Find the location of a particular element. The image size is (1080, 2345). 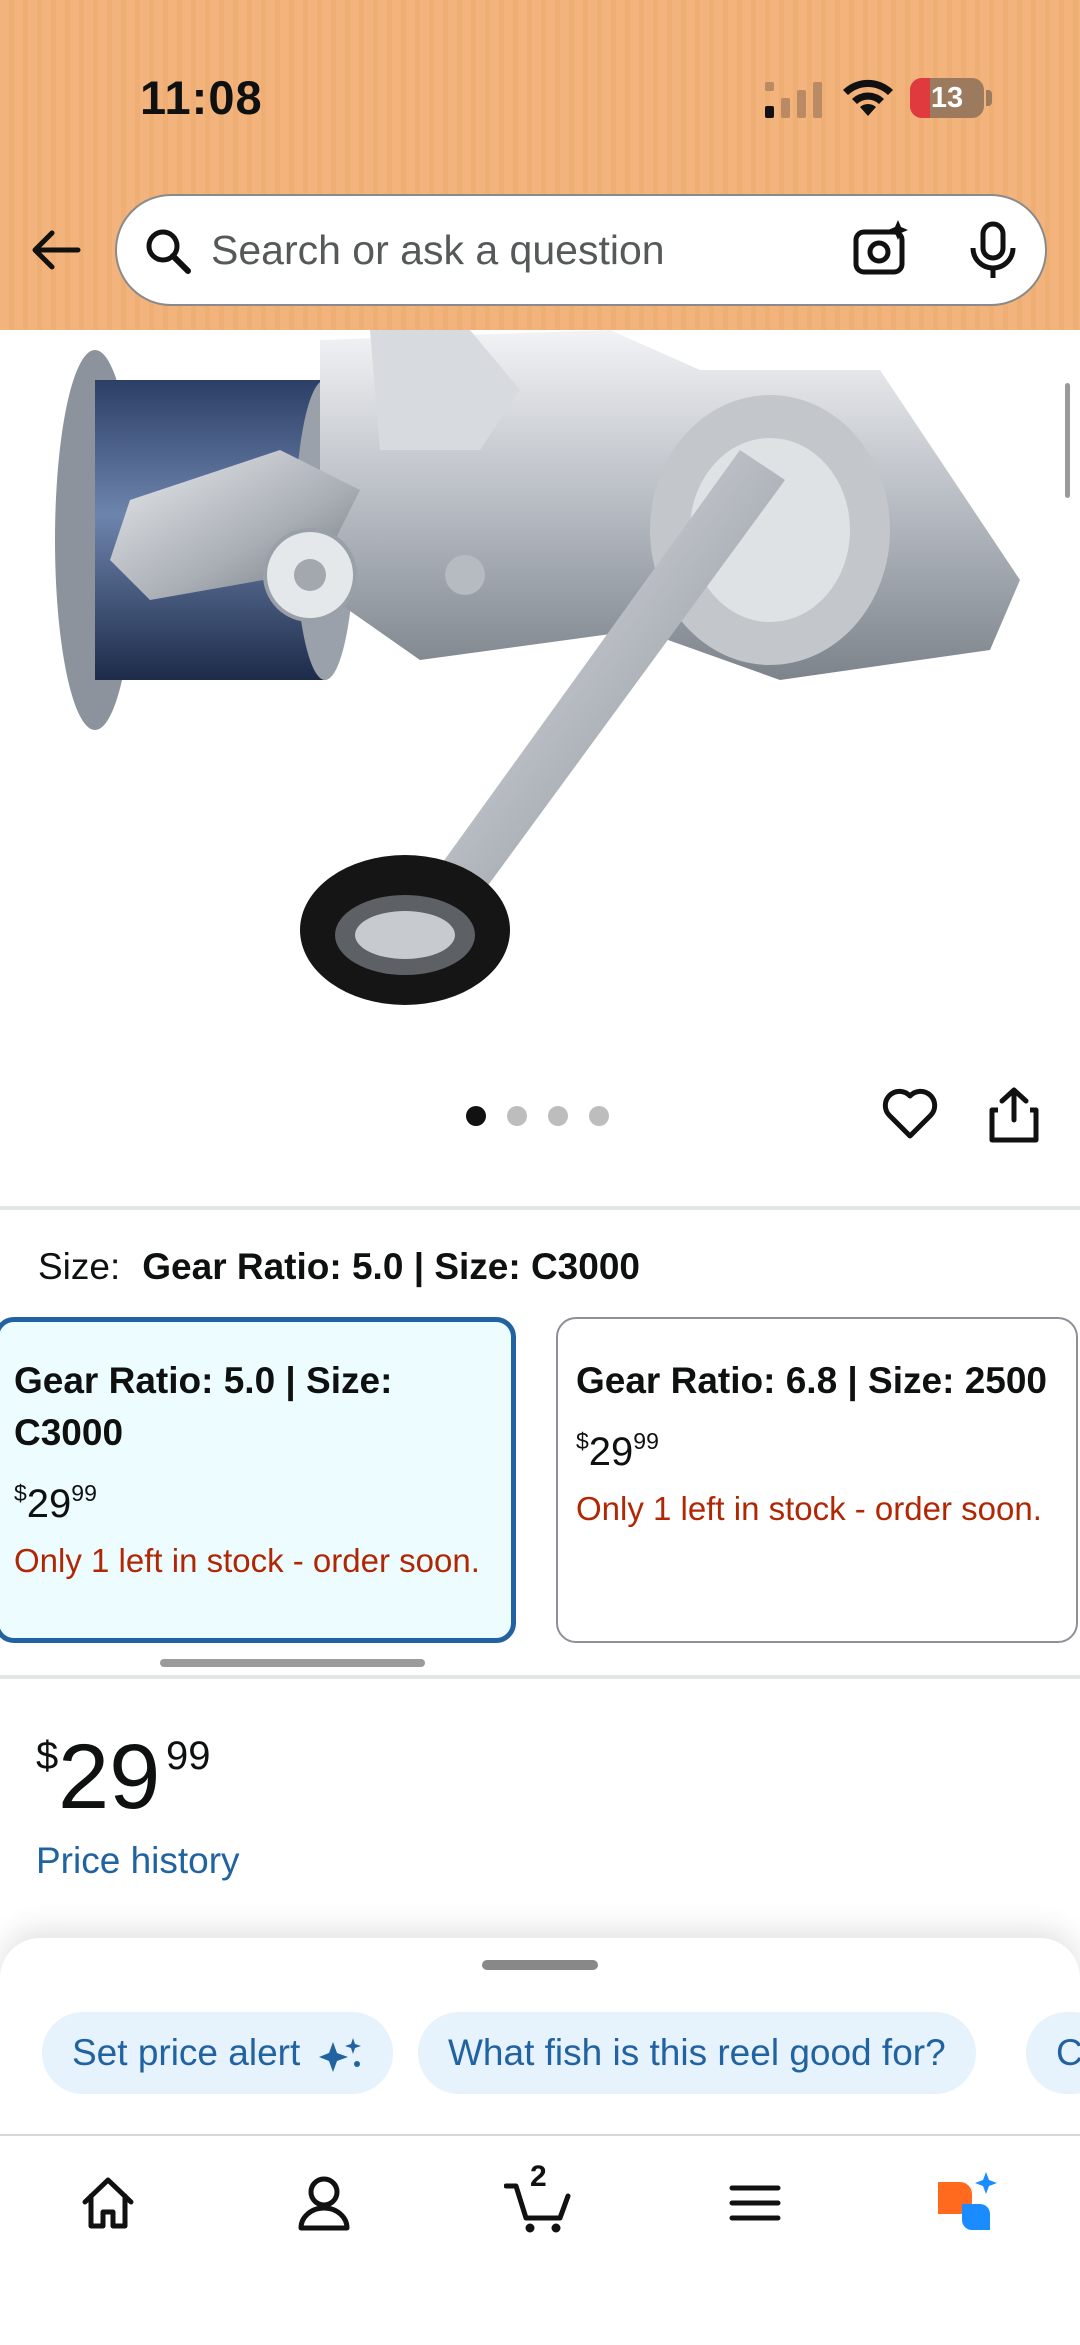

size-label: Size: is located at coordinates (79, 1266).